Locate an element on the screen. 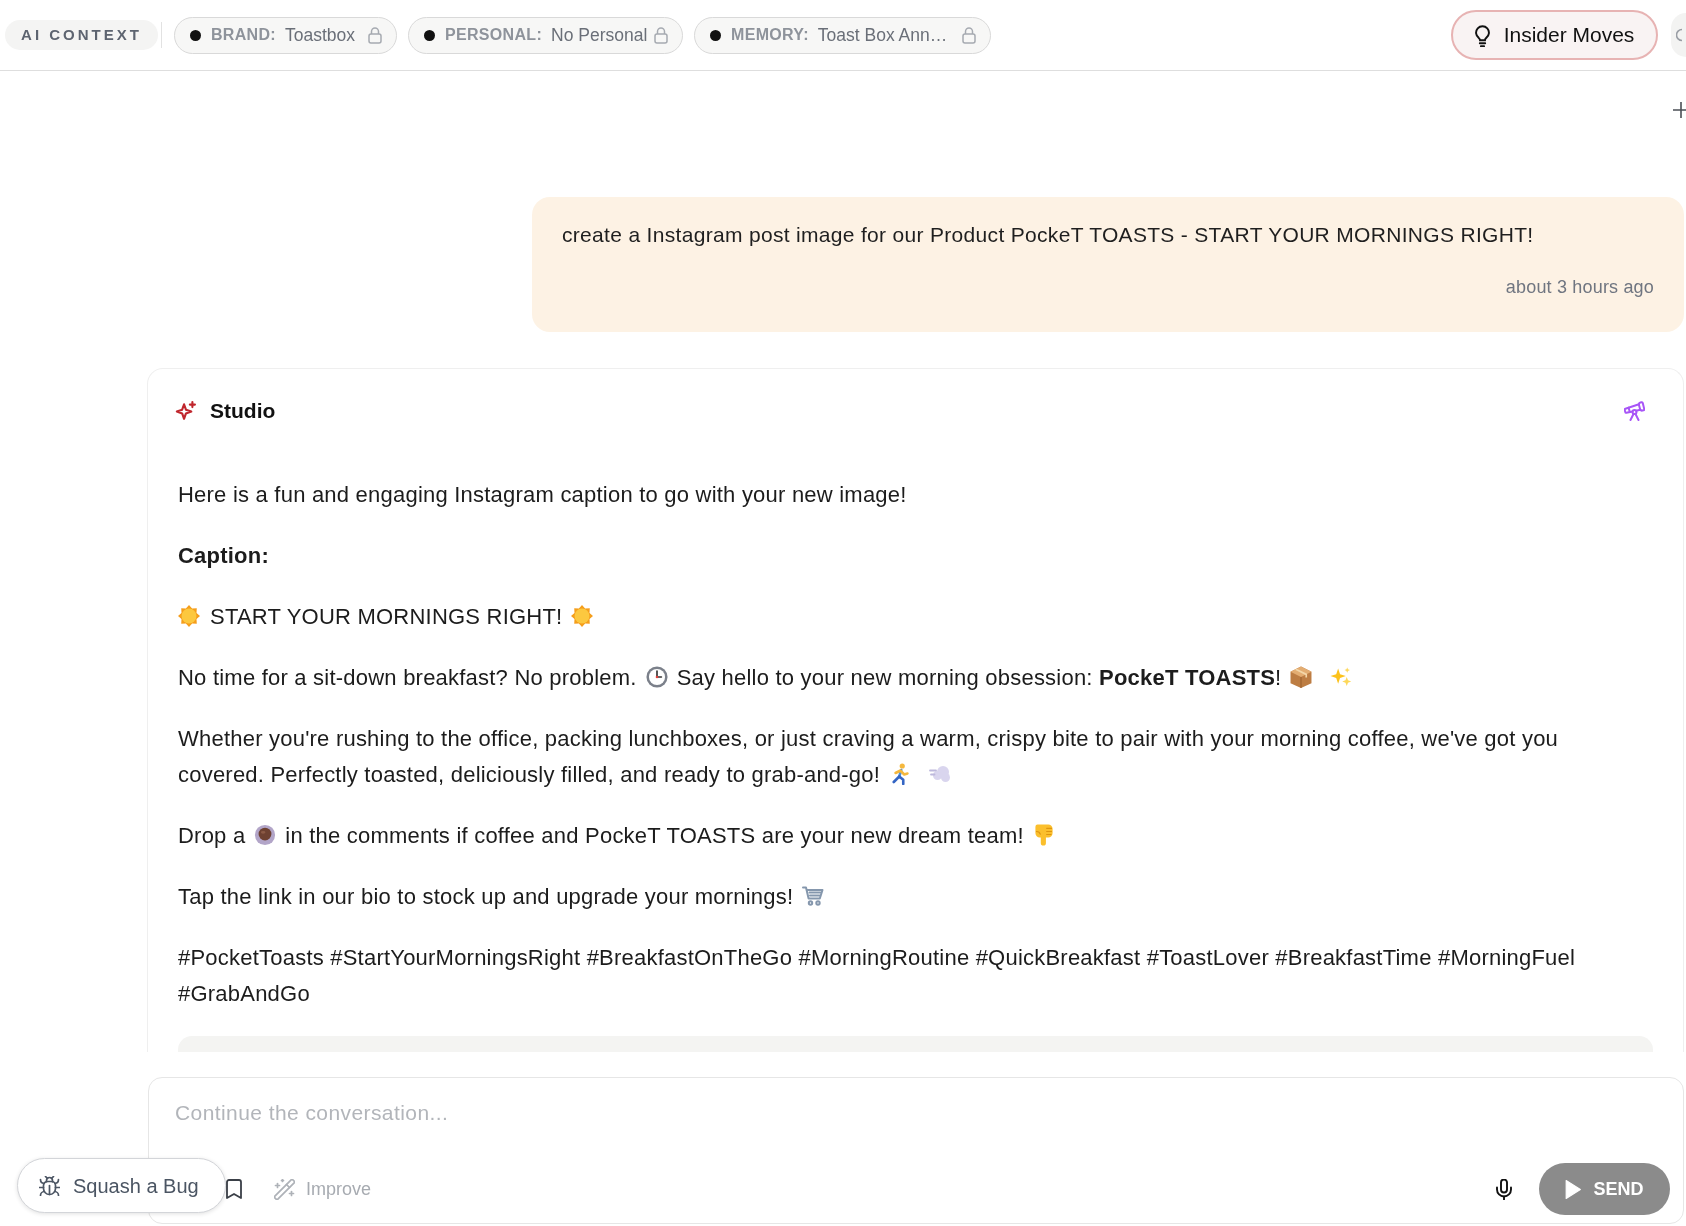  squash-bug-button: Squash a Bug is located at coordinates (121, 1185).